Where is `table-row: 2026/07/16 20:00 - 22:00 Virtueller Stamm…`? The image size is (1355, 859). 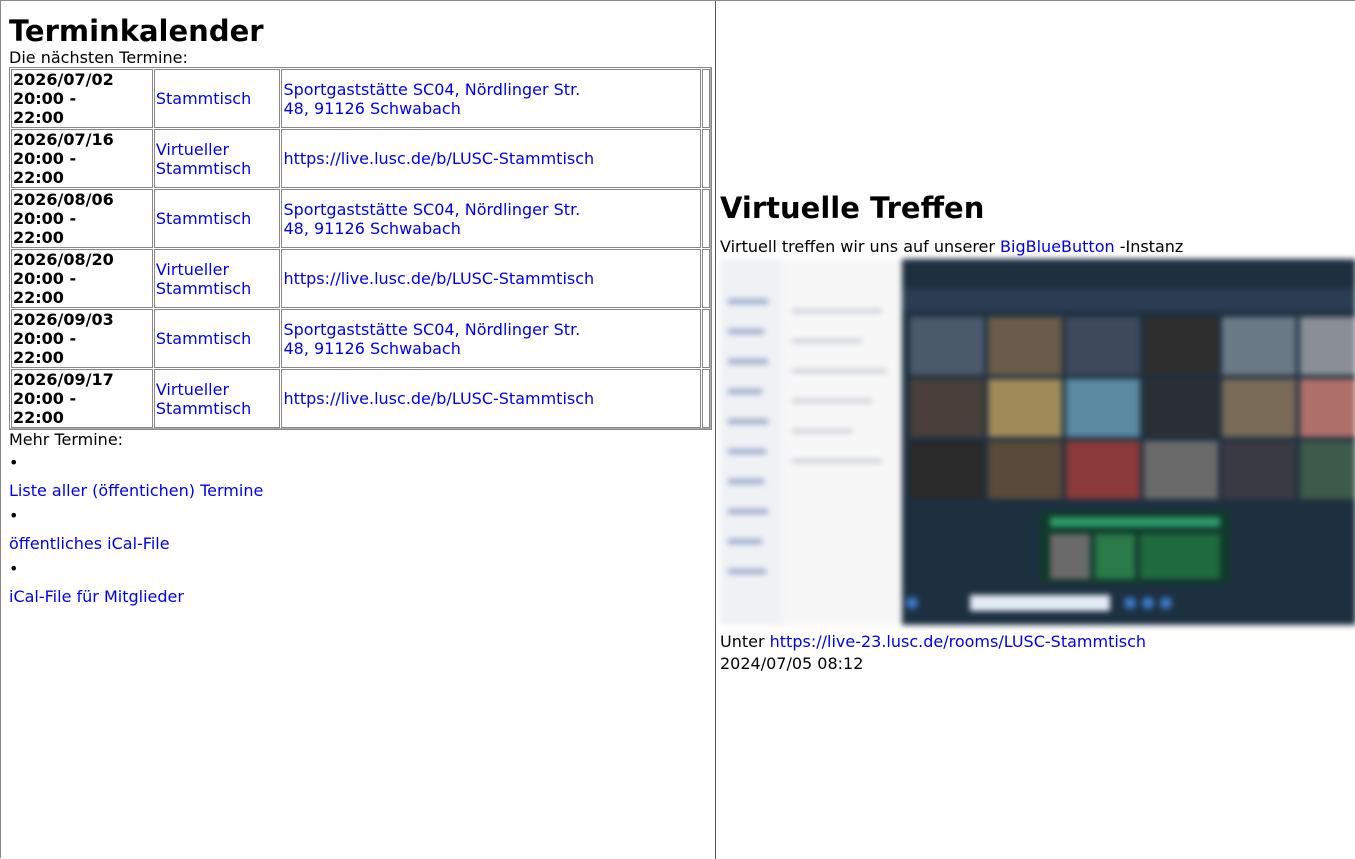
table-row: 2026/07/16 20:00 - 22:00 Virtueller Stamm… is located at coordinates (360, 158).